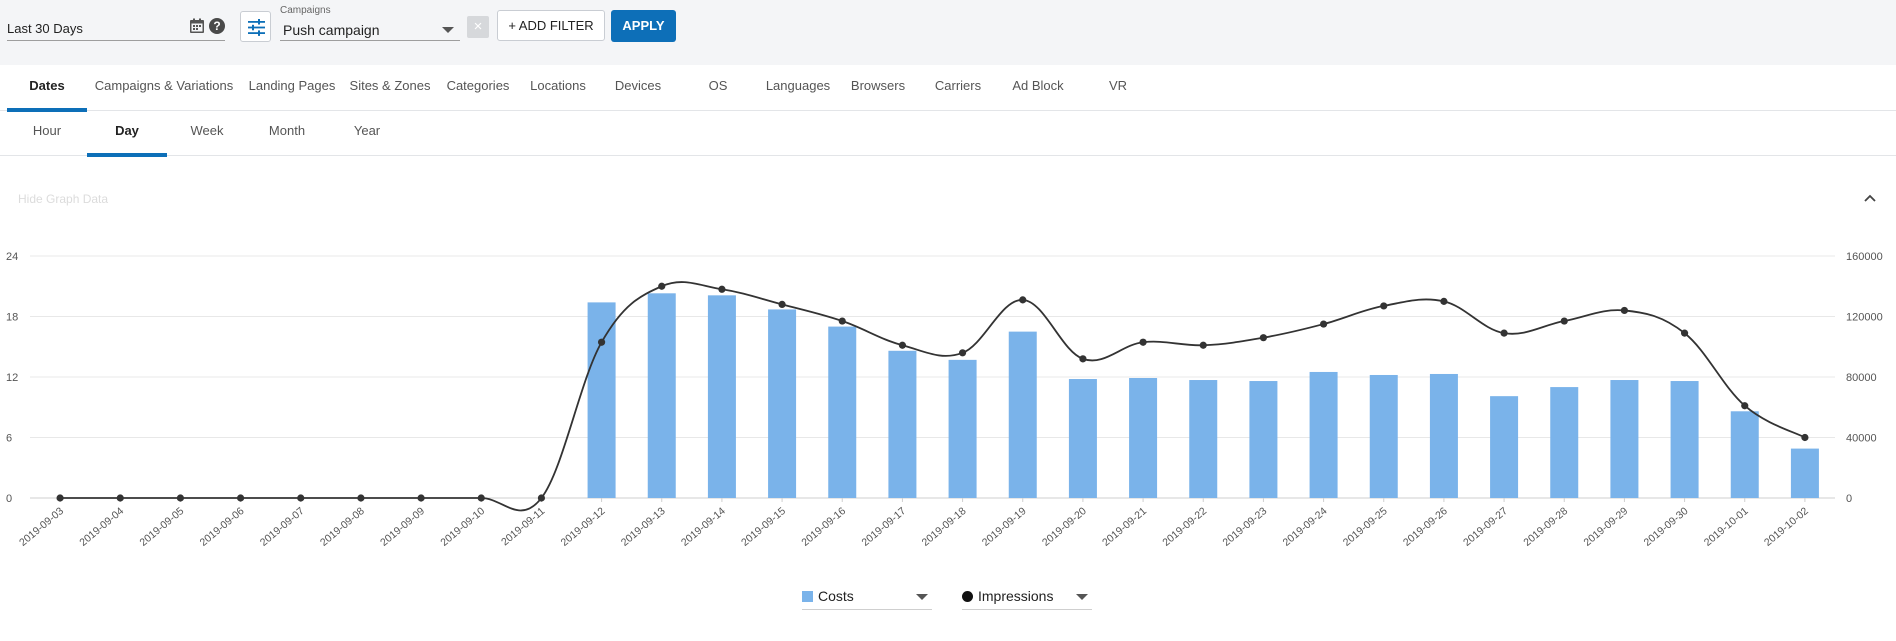 The image size is (1896, 641). Describe the element at coordinates (287, 133) in the screenshot. I see `tab-month: Month` at that location.